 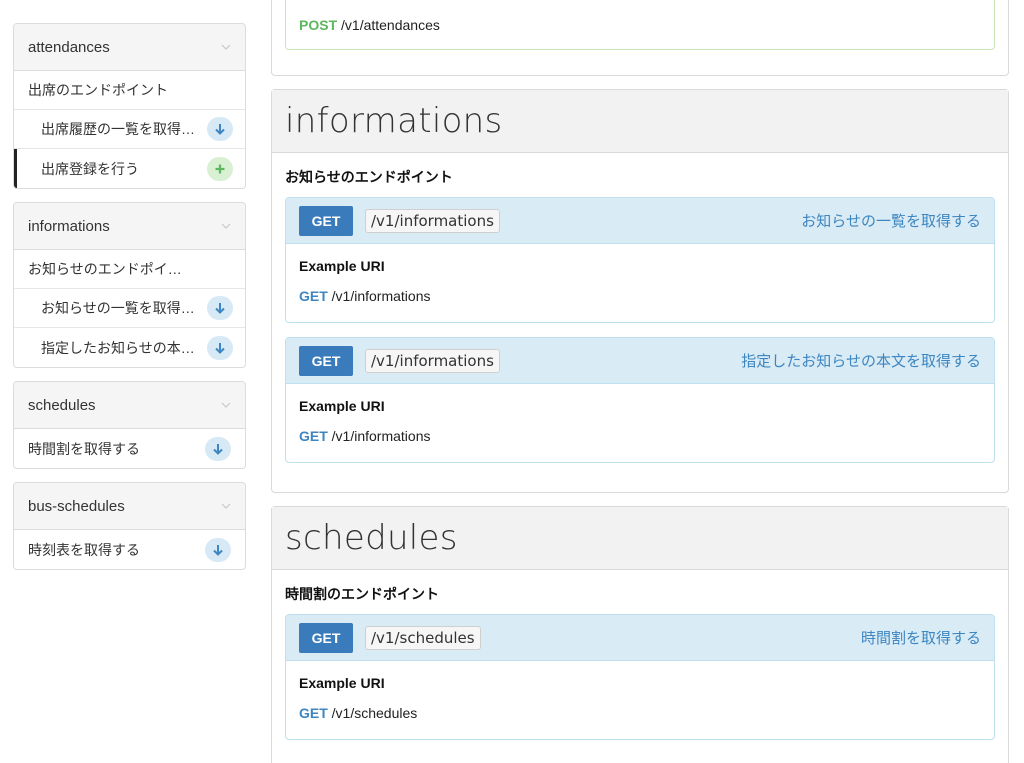 I want to click on endpoint-body: Example URI GET /v1/schedules, so click(x=640, y=700).